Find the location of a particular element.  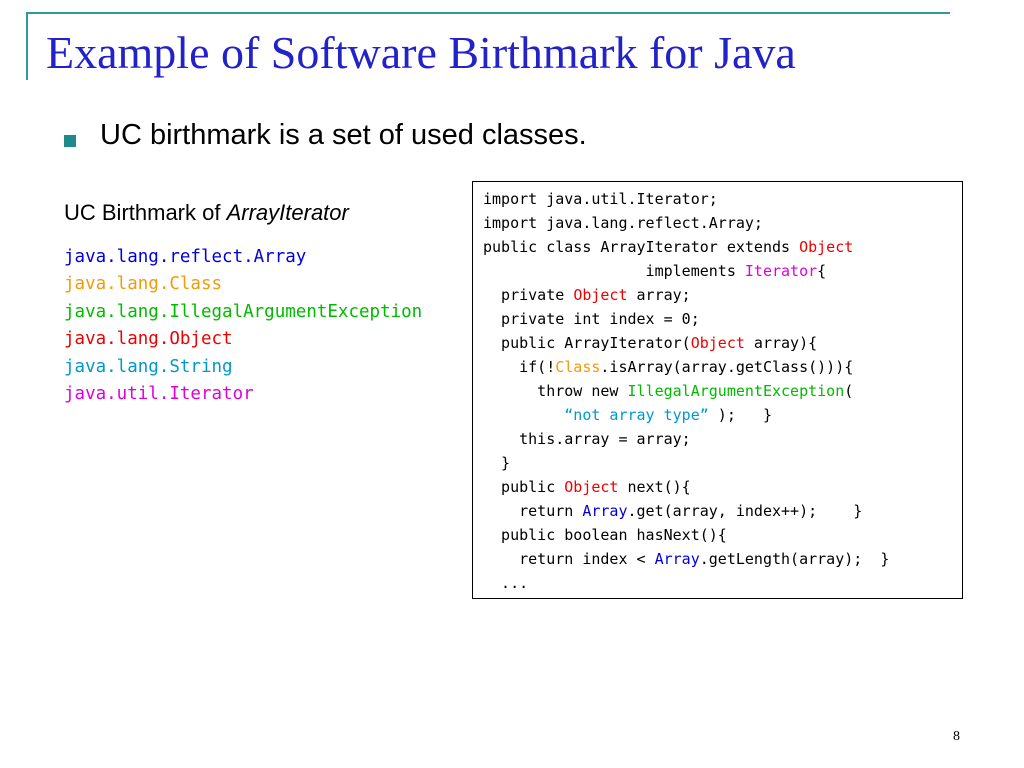

code-line: } is located at coordinates (686, 463).